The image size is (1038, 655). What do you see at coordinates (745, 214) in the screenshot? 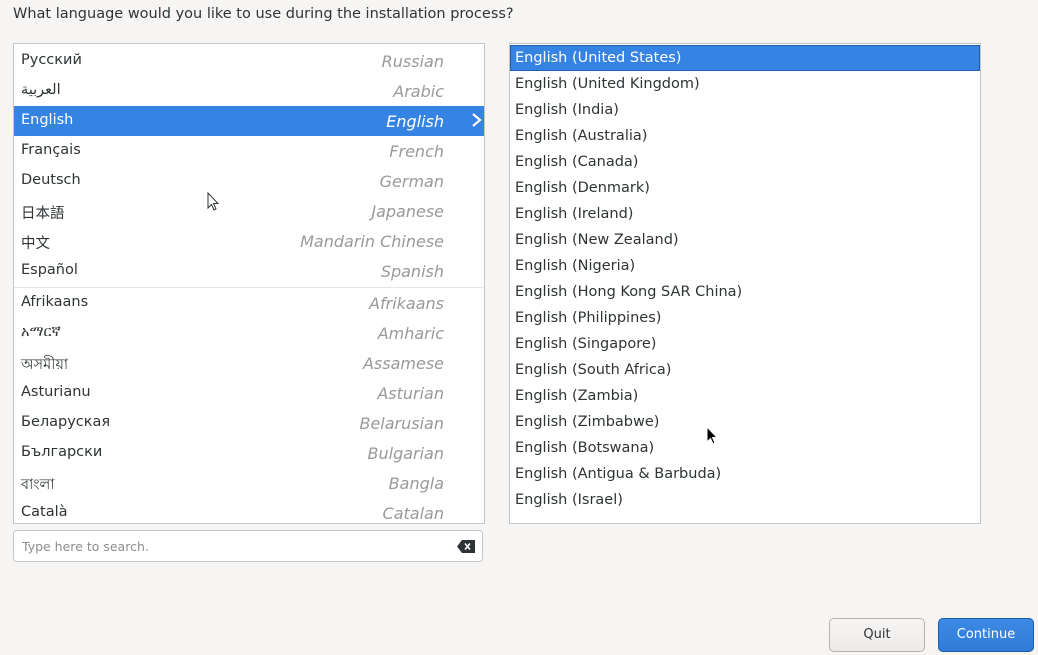
I see `locale-row: English (Ireland)` at bounding box center [745, 214].